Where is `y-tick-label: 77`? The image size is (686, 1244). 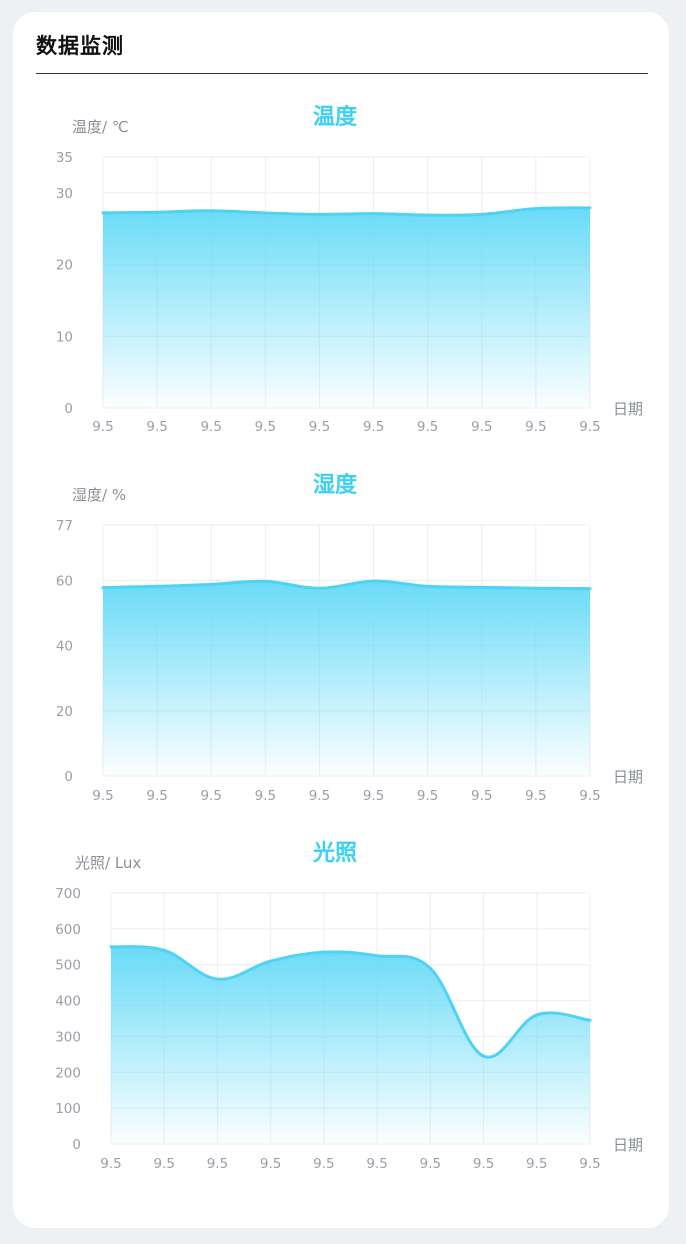 y-tick-label: 77 is located at coordinates (64, 526).